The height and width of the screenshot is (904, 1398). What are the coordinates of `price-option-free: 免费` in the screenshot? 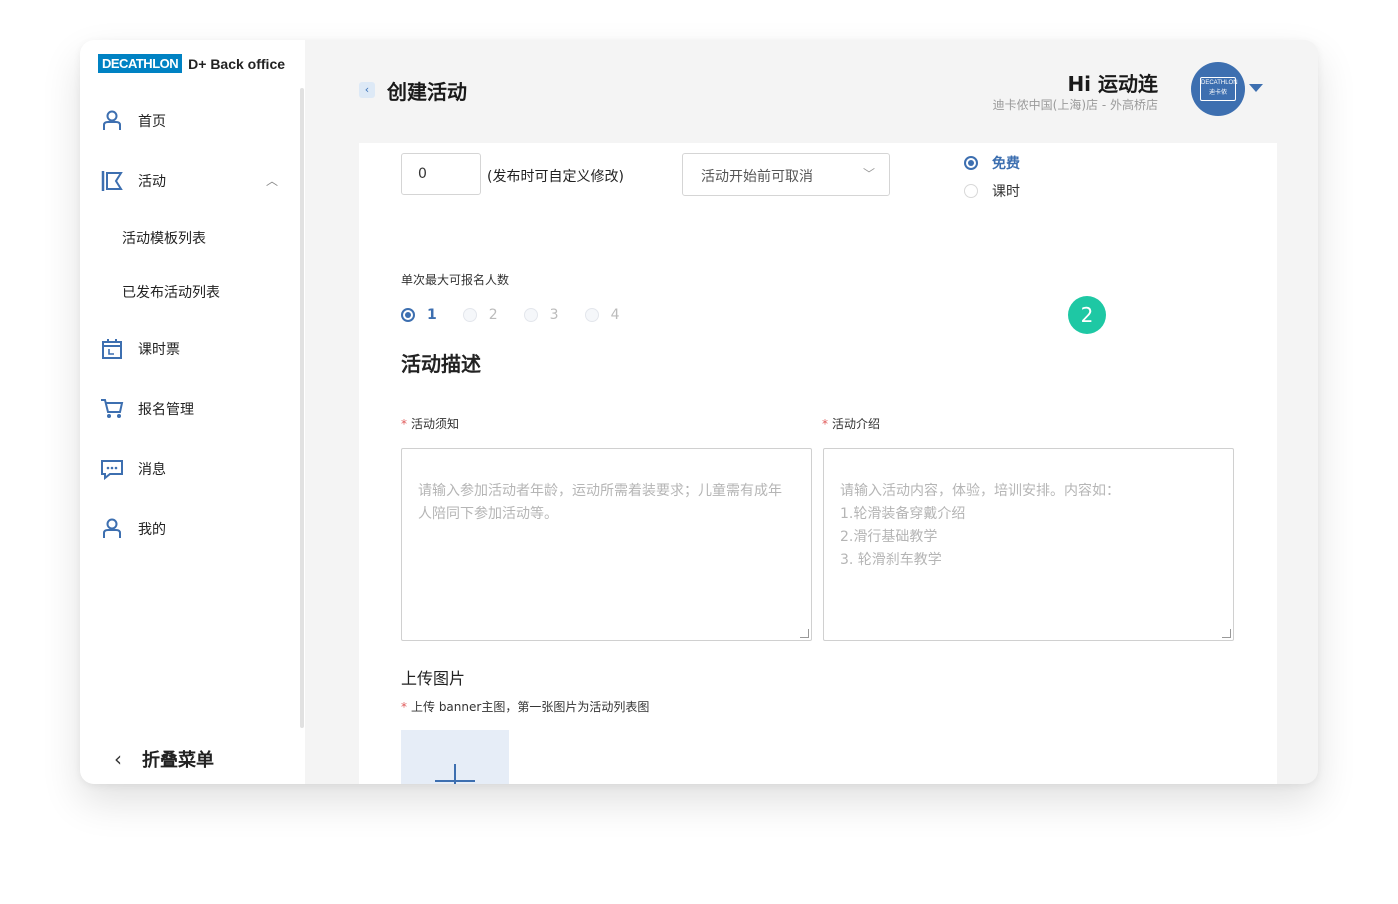 It's located at (992, 163).